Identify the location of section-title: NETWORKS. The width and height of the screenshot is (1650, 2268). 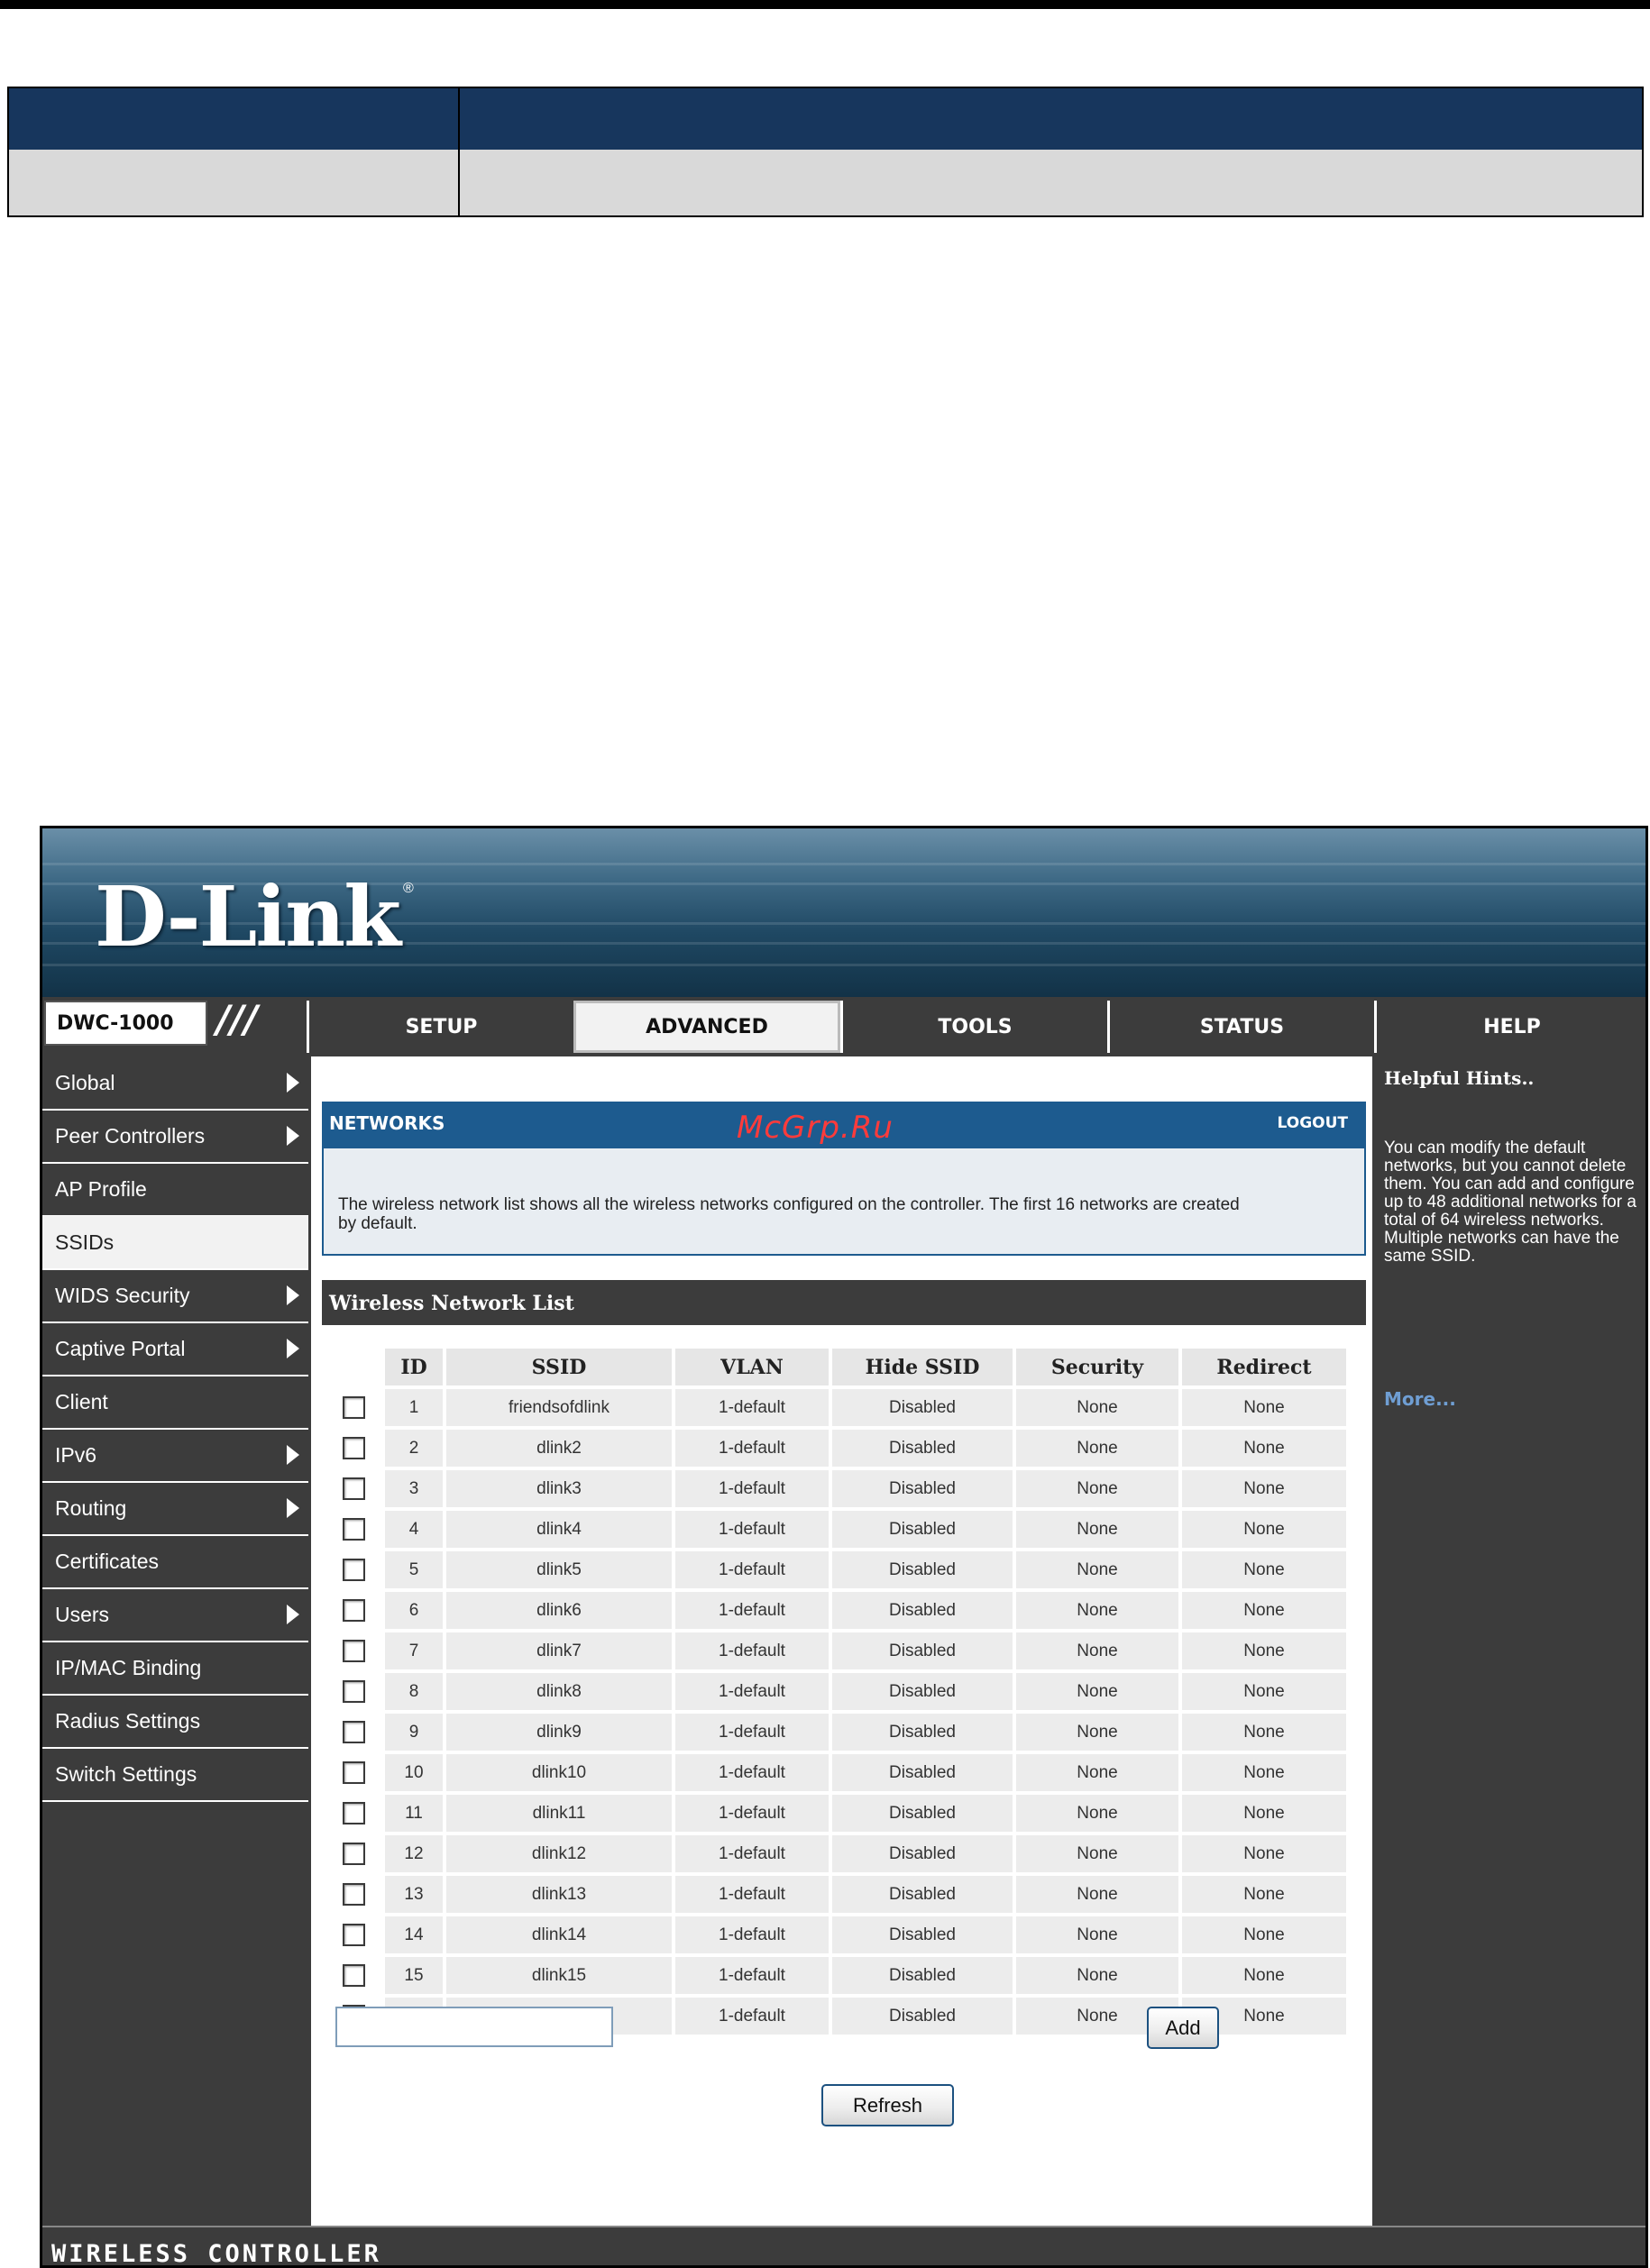
(387, 1123).